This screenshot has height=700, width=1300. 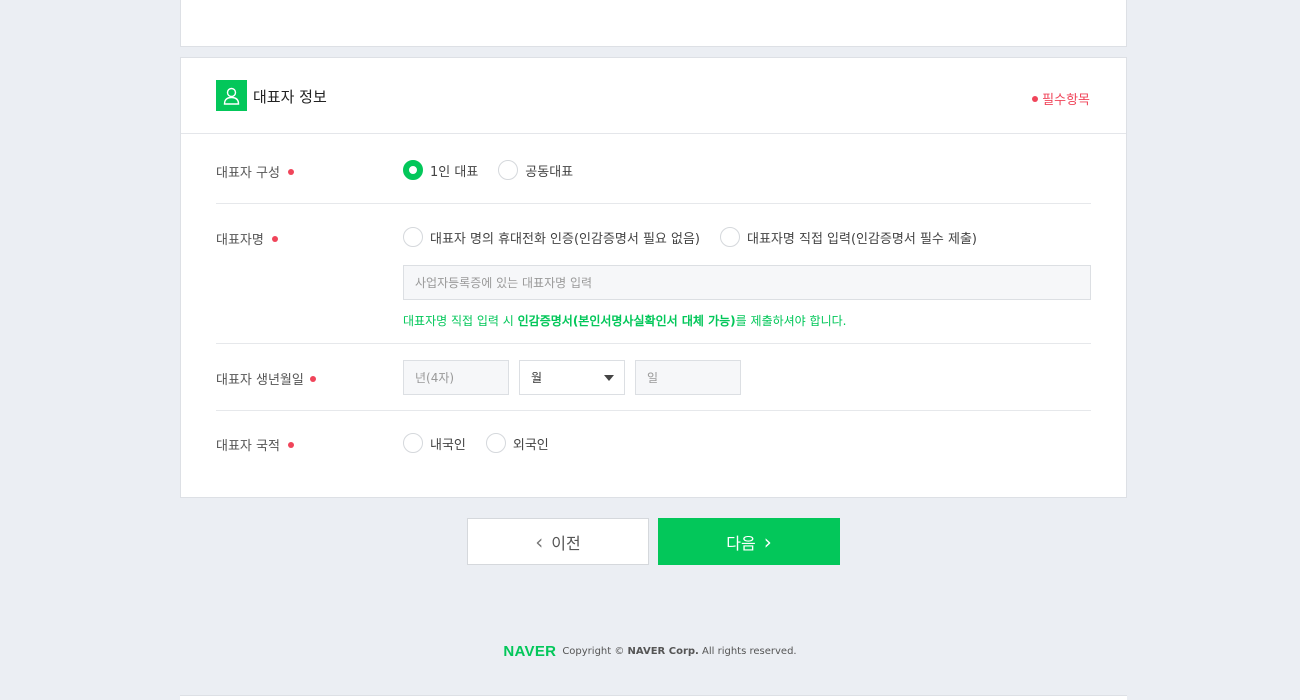 What do you see at coordinates (653, 23) in the screenshot?
I see `previous-section-card` at bounding box center [653, 23].